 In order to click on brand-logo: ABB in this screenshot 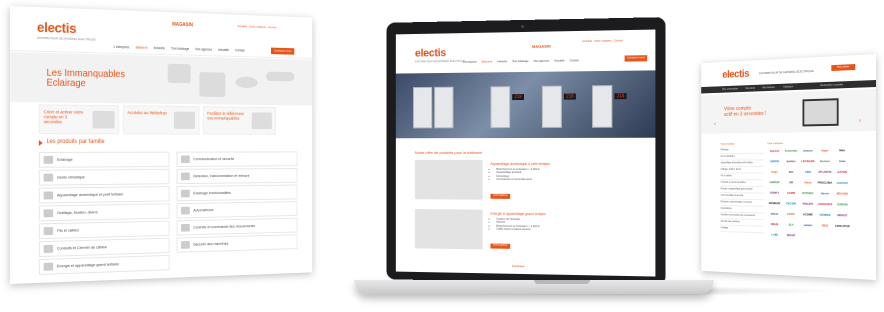, I will do `click(808, 172)`.